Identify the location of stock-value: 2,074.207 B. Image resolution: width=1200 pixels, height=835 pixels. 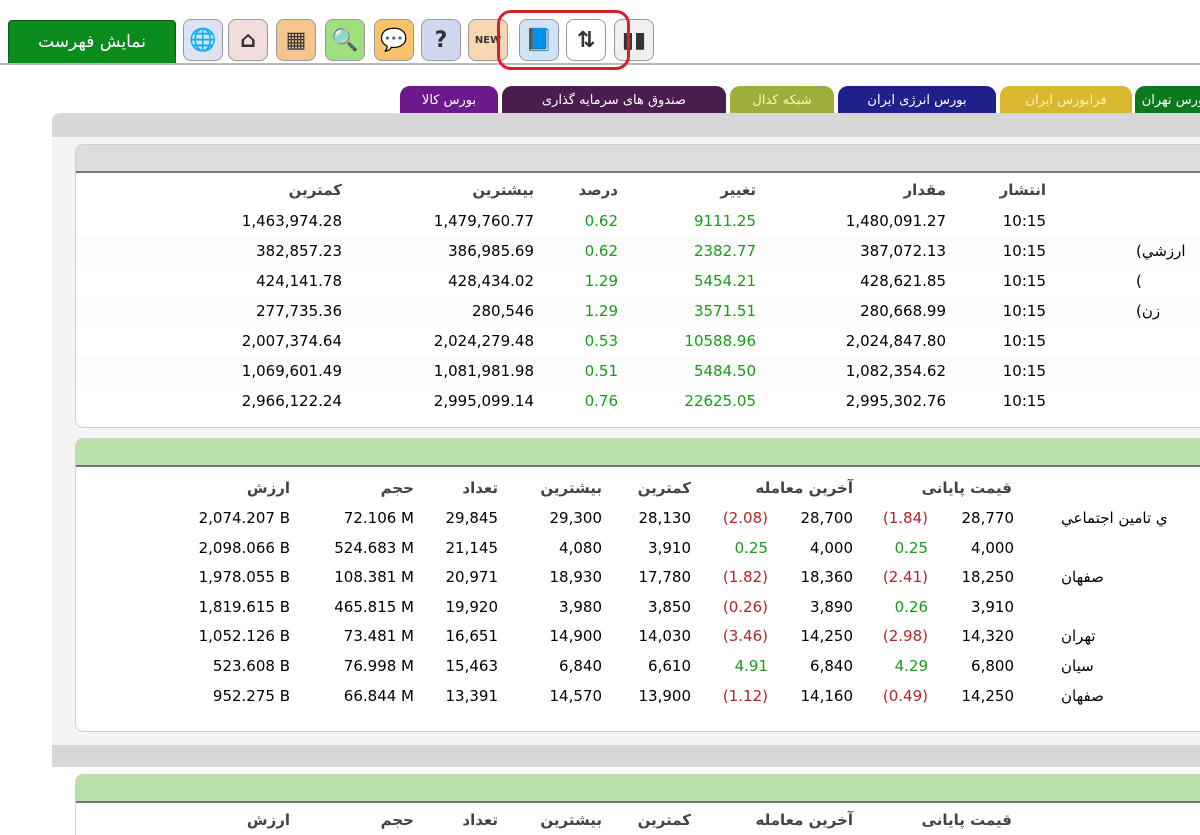
(244, 518).